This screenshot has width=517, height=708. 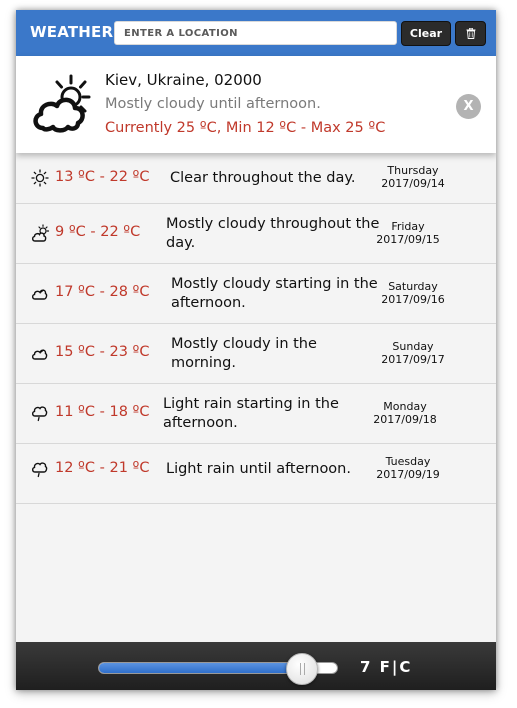 What do you see at coordinates (244, 353) in the screenshot?
I see `forecast-summary: Mostly cloudy in the morning.` at bounding box center [244, 353].